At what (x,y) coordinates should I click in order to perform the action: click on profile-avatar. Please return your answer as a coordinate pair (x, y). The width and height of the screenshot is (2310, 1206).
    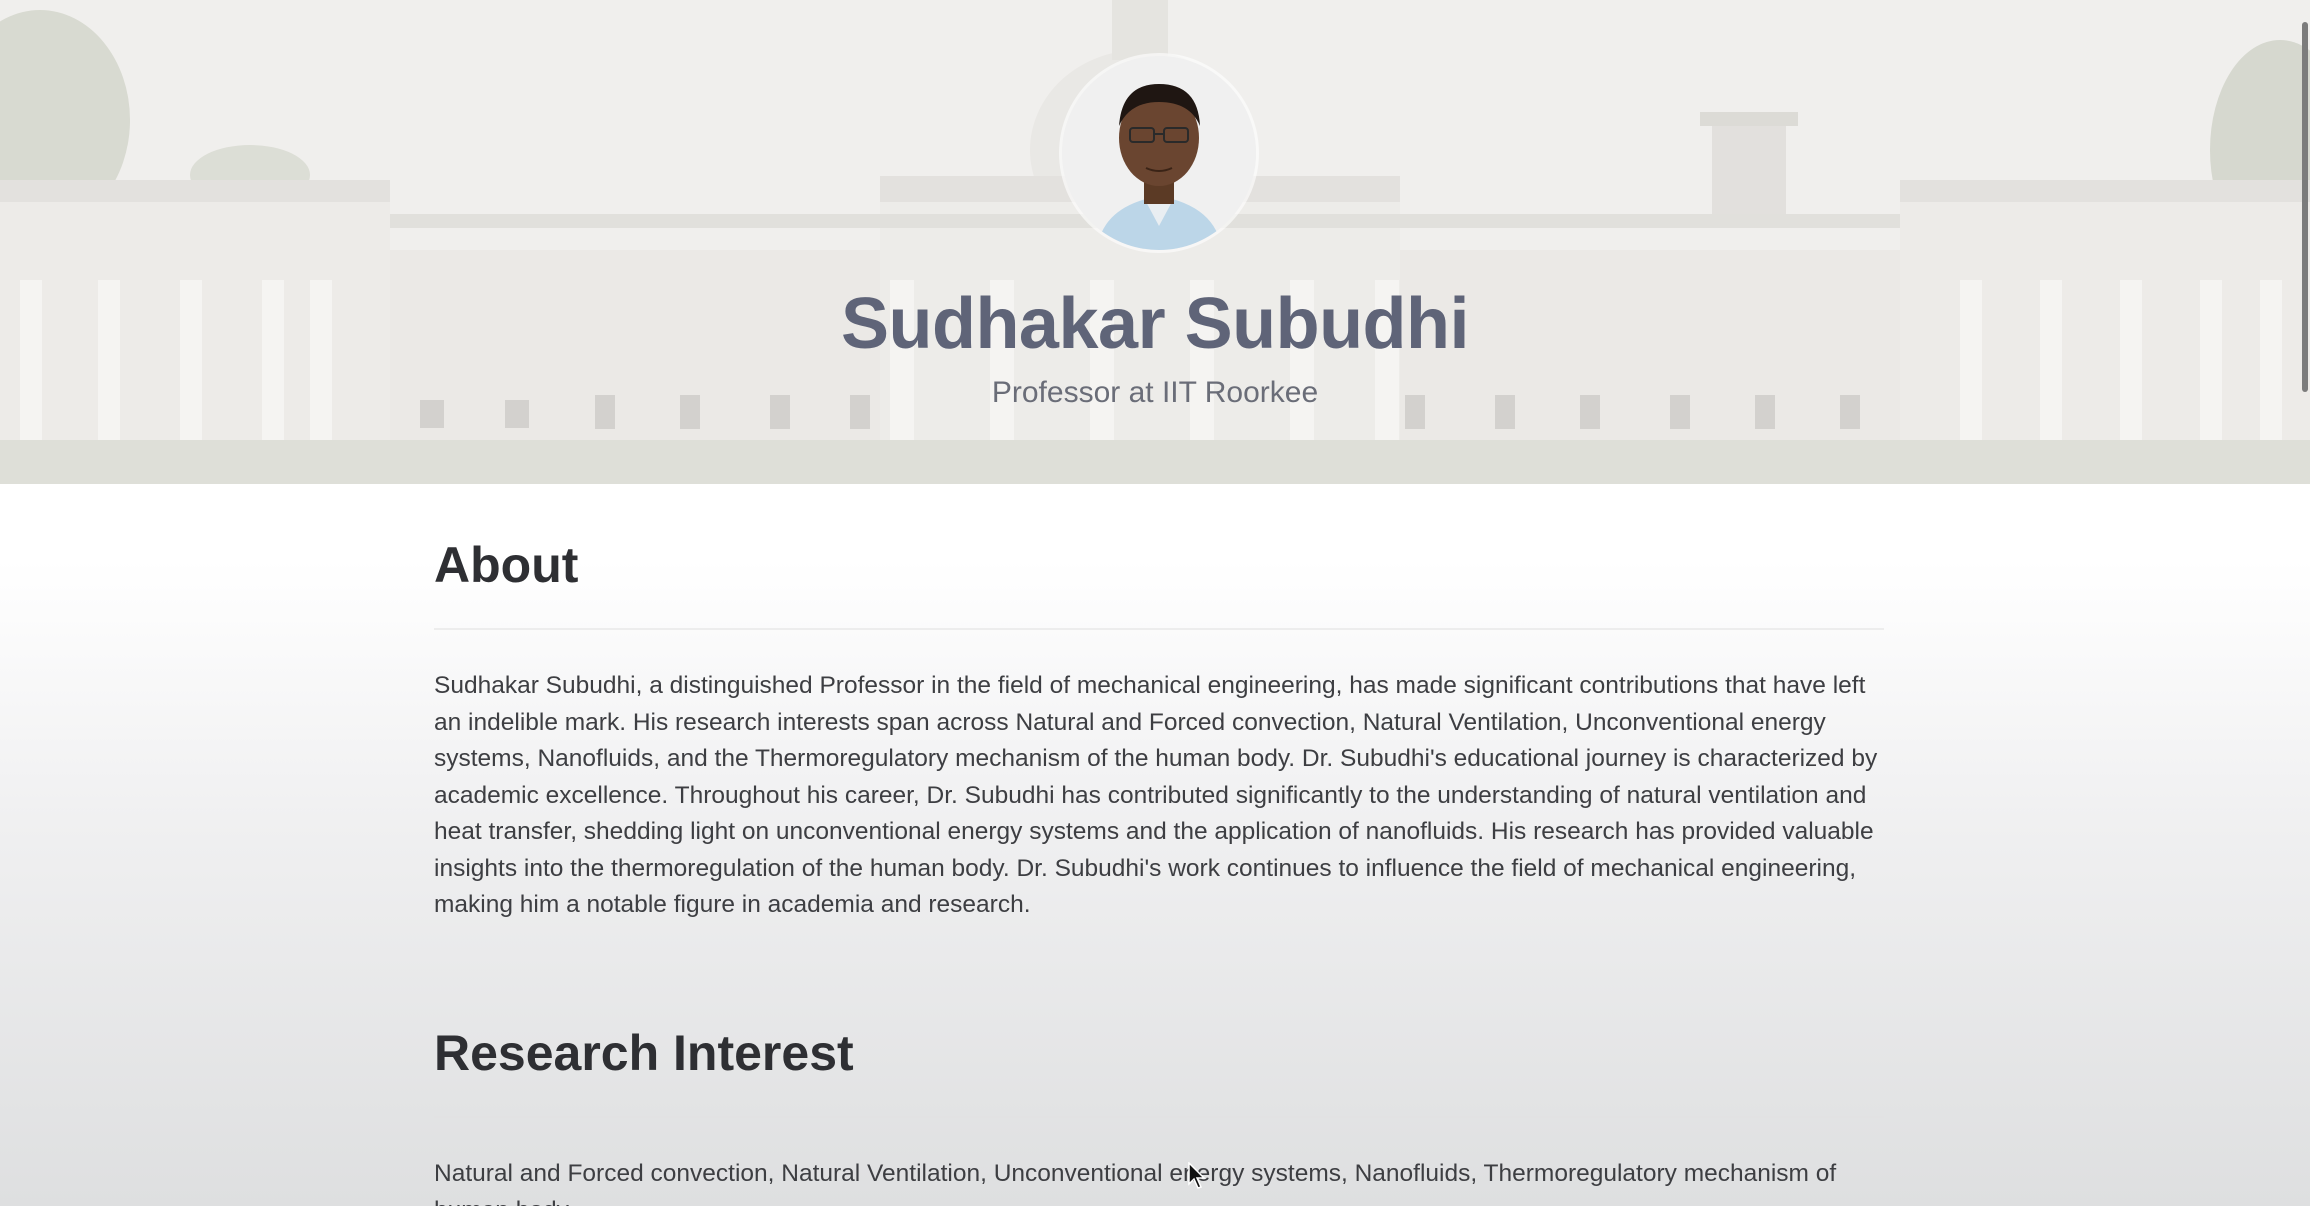
    Looking at the image, I should click on (1159, 153).